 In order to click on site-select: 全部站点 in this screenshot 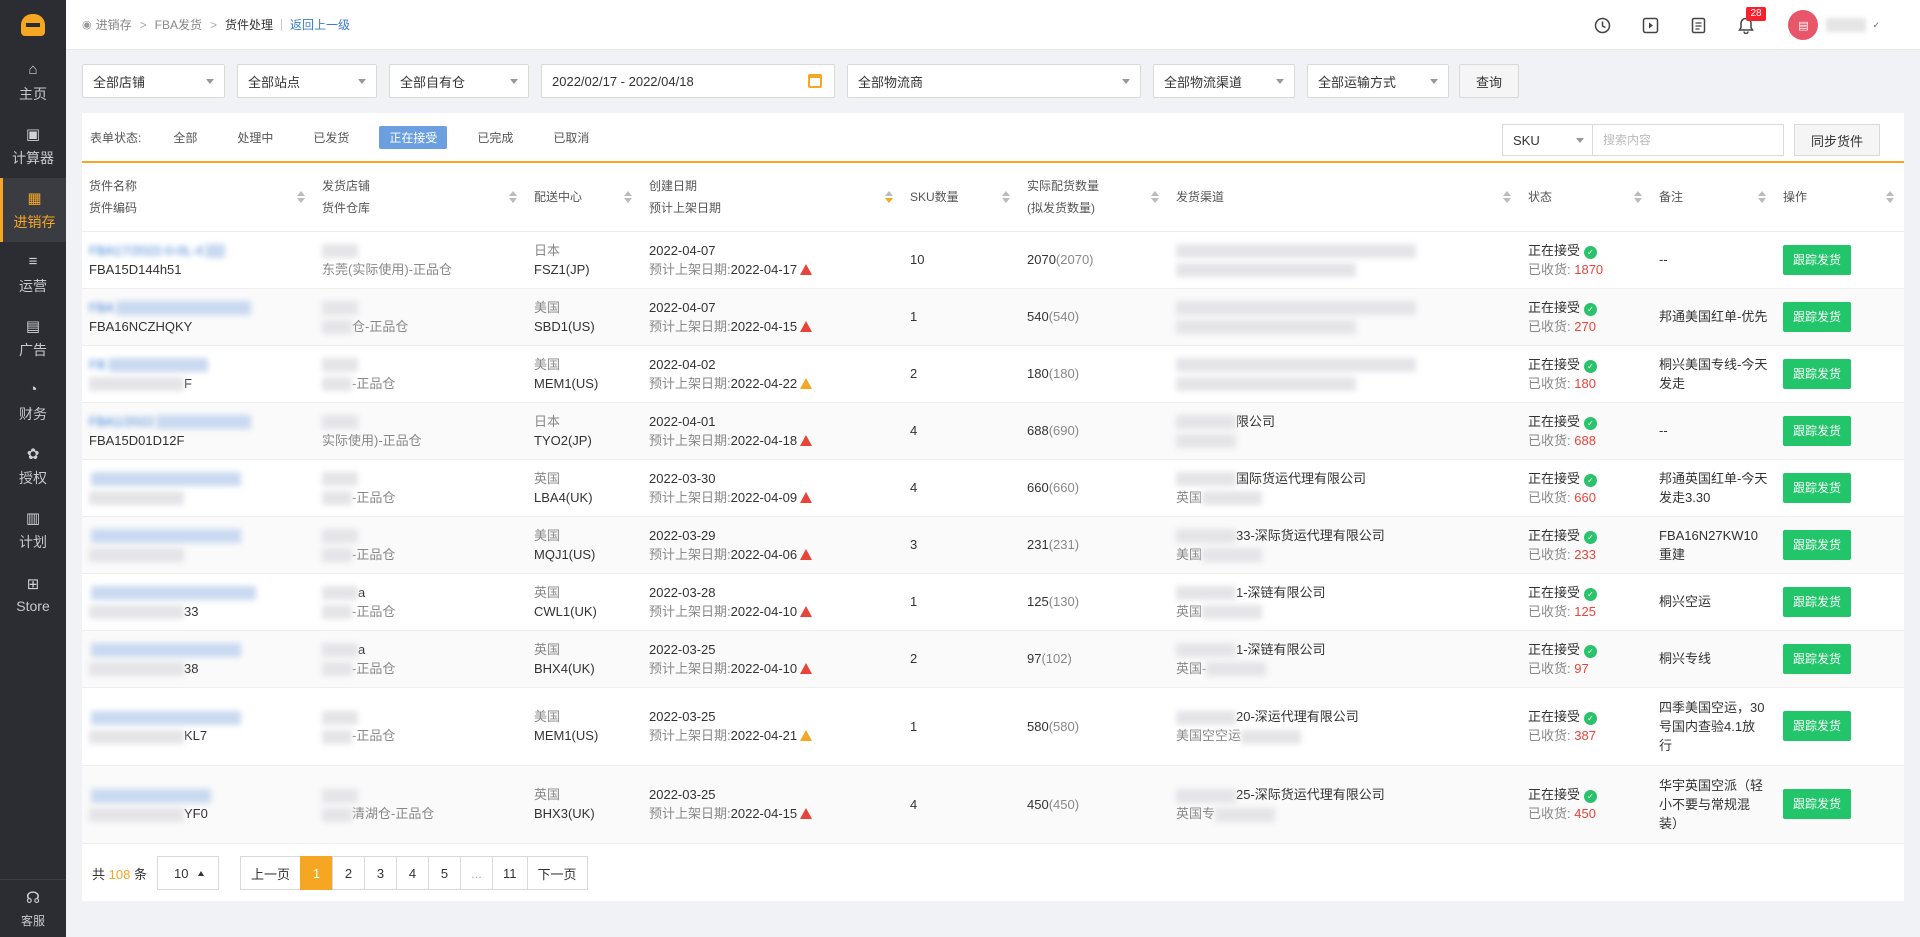, I will do `click(307, 81)`.